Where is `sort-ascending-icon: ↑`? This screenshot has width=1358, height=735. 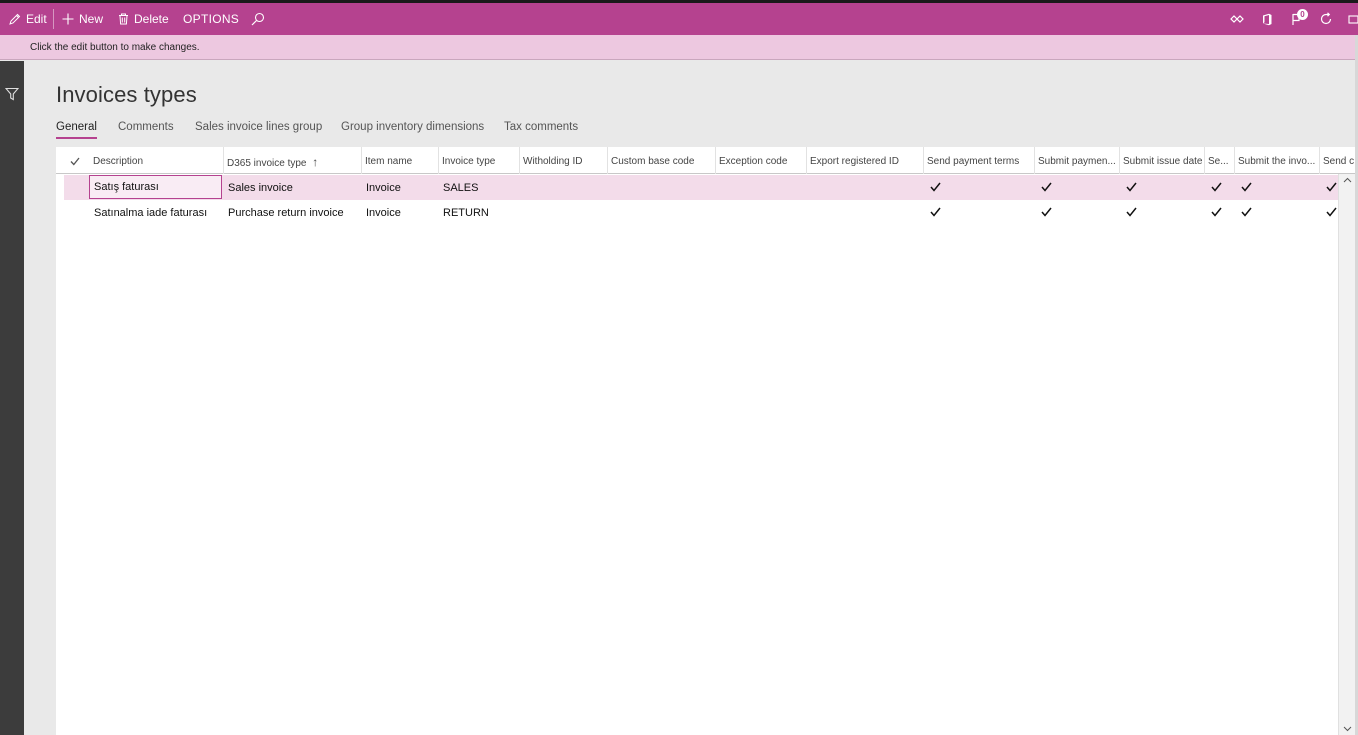 sort-ascending-icon: ↑ is located at coordinates (315, 162).